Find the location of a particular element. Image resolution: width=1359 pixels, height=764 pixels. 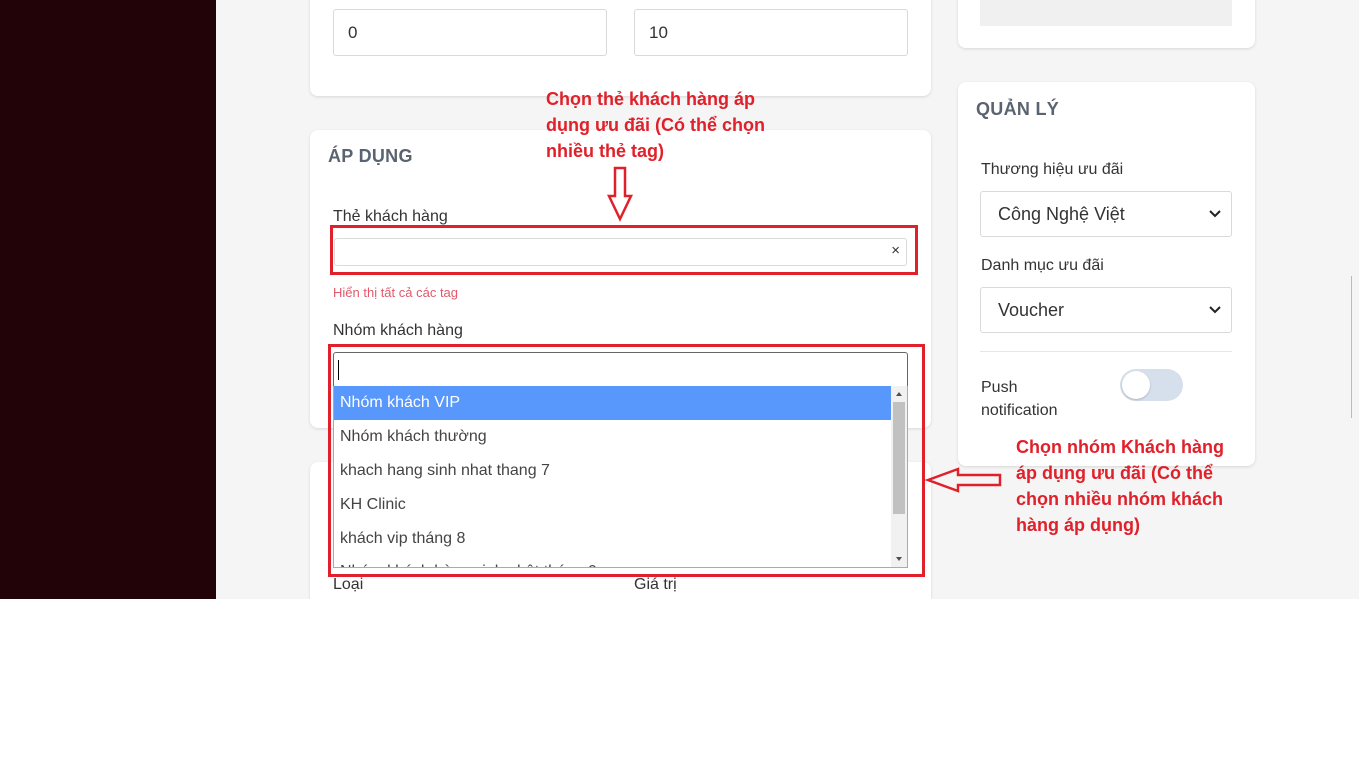

right-top-field is located at coordinates (1106, 13).